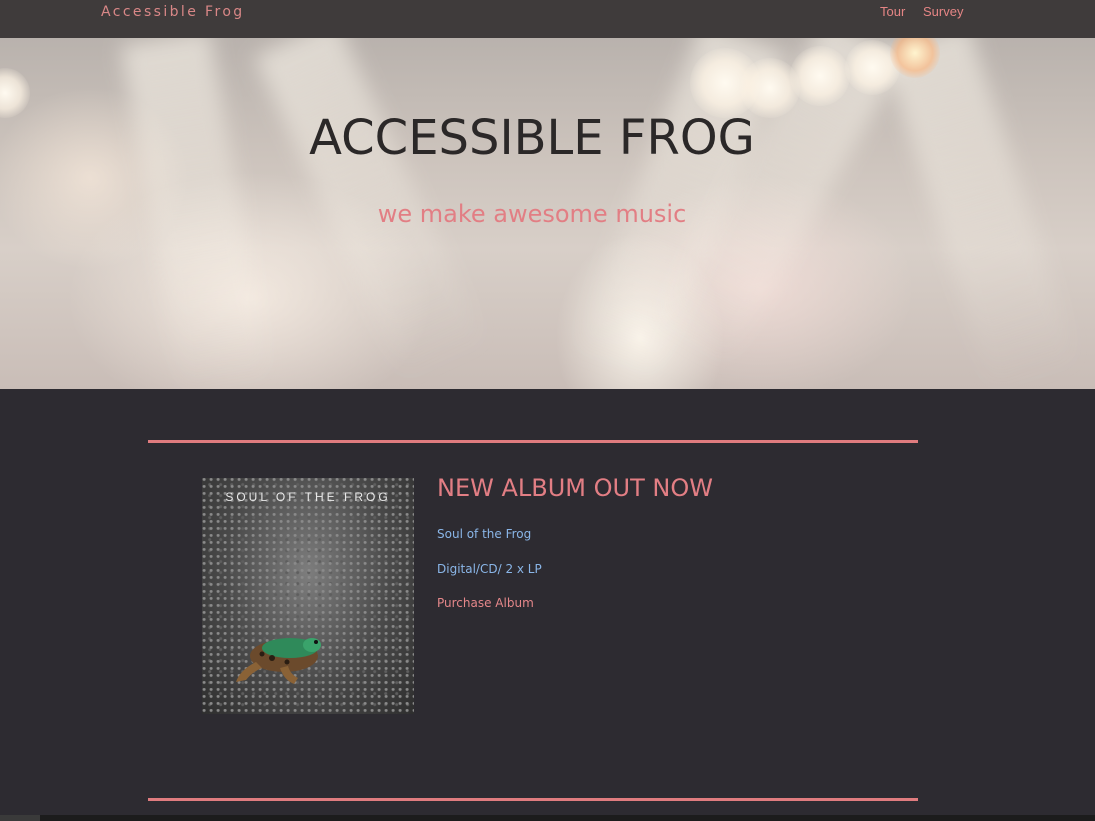 The image size is (1095, 821). Describe the element at coordinates (575, 488) in the screenshot. I see `album-heading: NEW ALBUM OUT NOW` at that location.